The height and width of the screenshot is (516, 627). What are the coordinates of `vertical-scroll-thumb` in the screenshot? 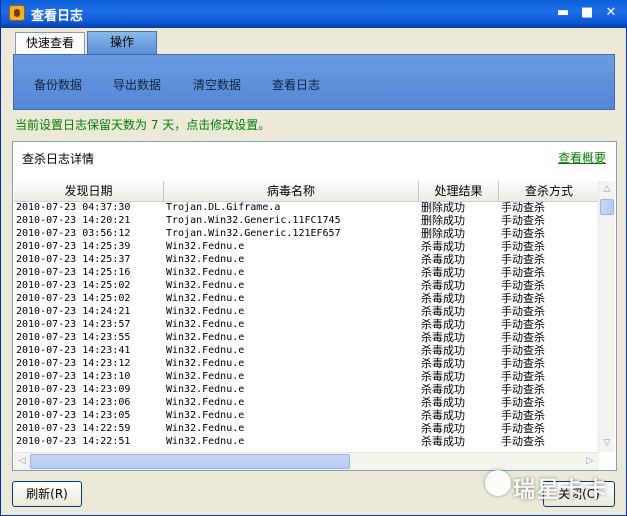 It's located at (607, 207).